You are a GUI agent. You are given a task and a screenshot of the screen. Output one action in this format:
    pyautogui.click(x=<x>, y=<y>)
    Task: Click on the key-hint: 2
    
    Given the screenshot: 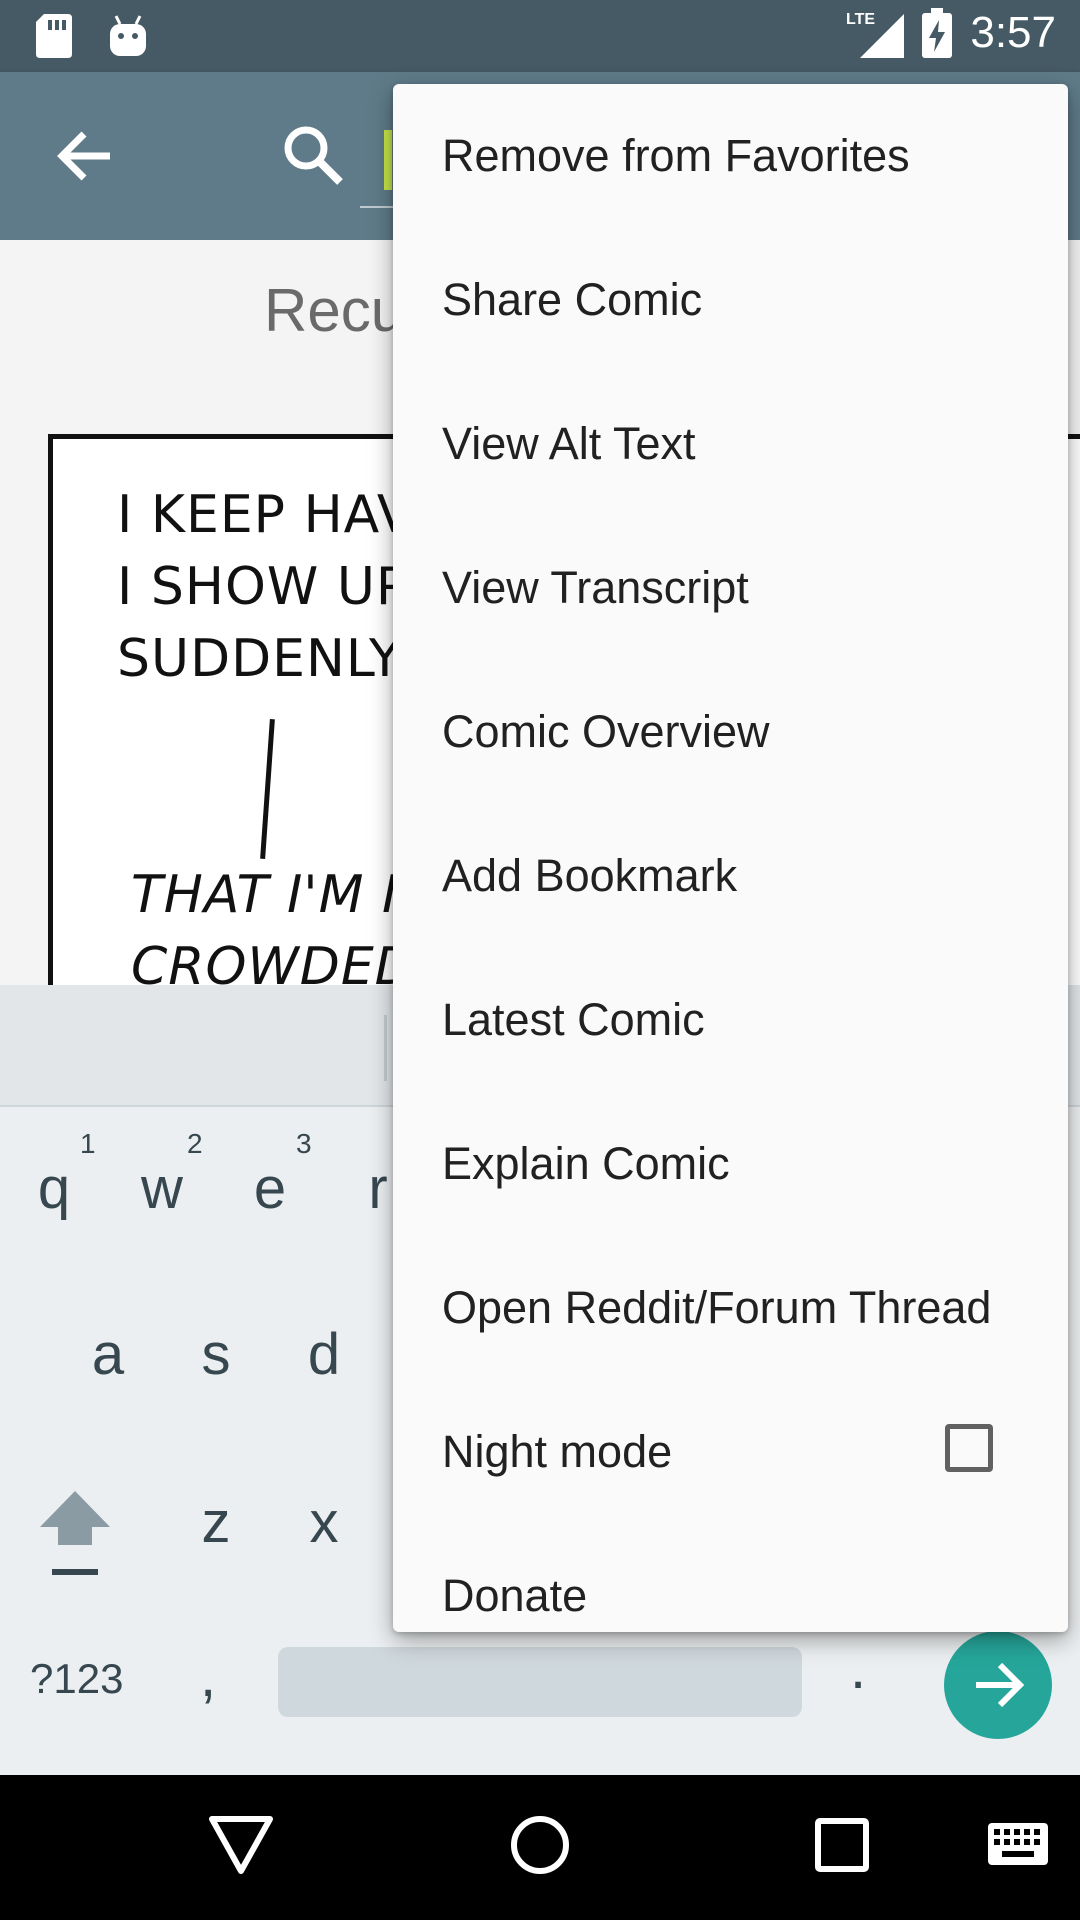 What is the action you would take?
    pyautogui.click(x=195, y=1143)
    